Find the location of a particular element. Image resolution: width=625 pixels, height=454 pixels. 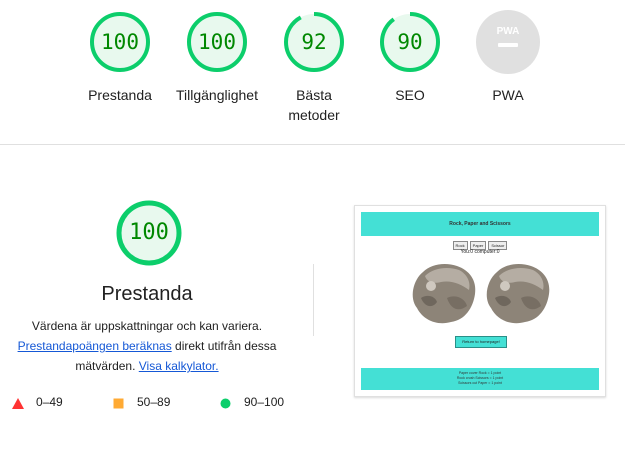

gauge-best-practices: 92 is located at coordinates (314, 42).